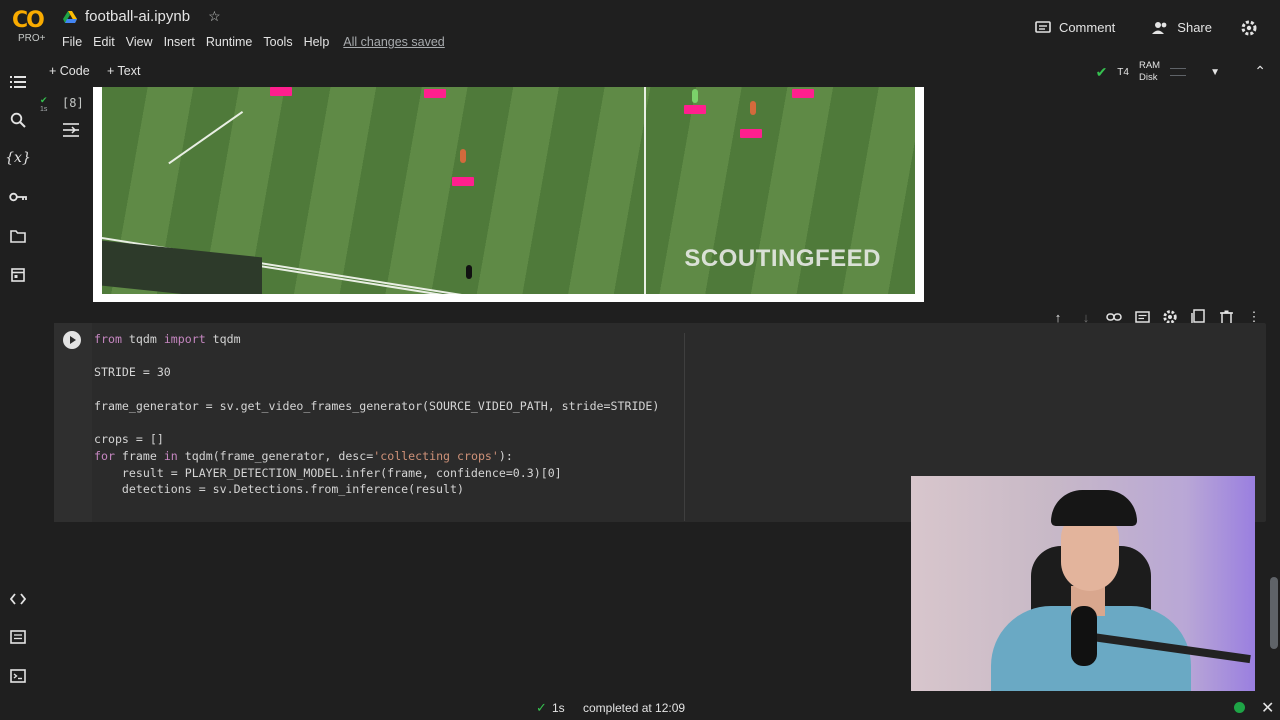 The height and width of the screenshot is (720, 1280). What do you see at coordinates (1215, 72) in the screenshot?
I see `chevron-down-icon: ▼` at bounding box center [1215, 72].